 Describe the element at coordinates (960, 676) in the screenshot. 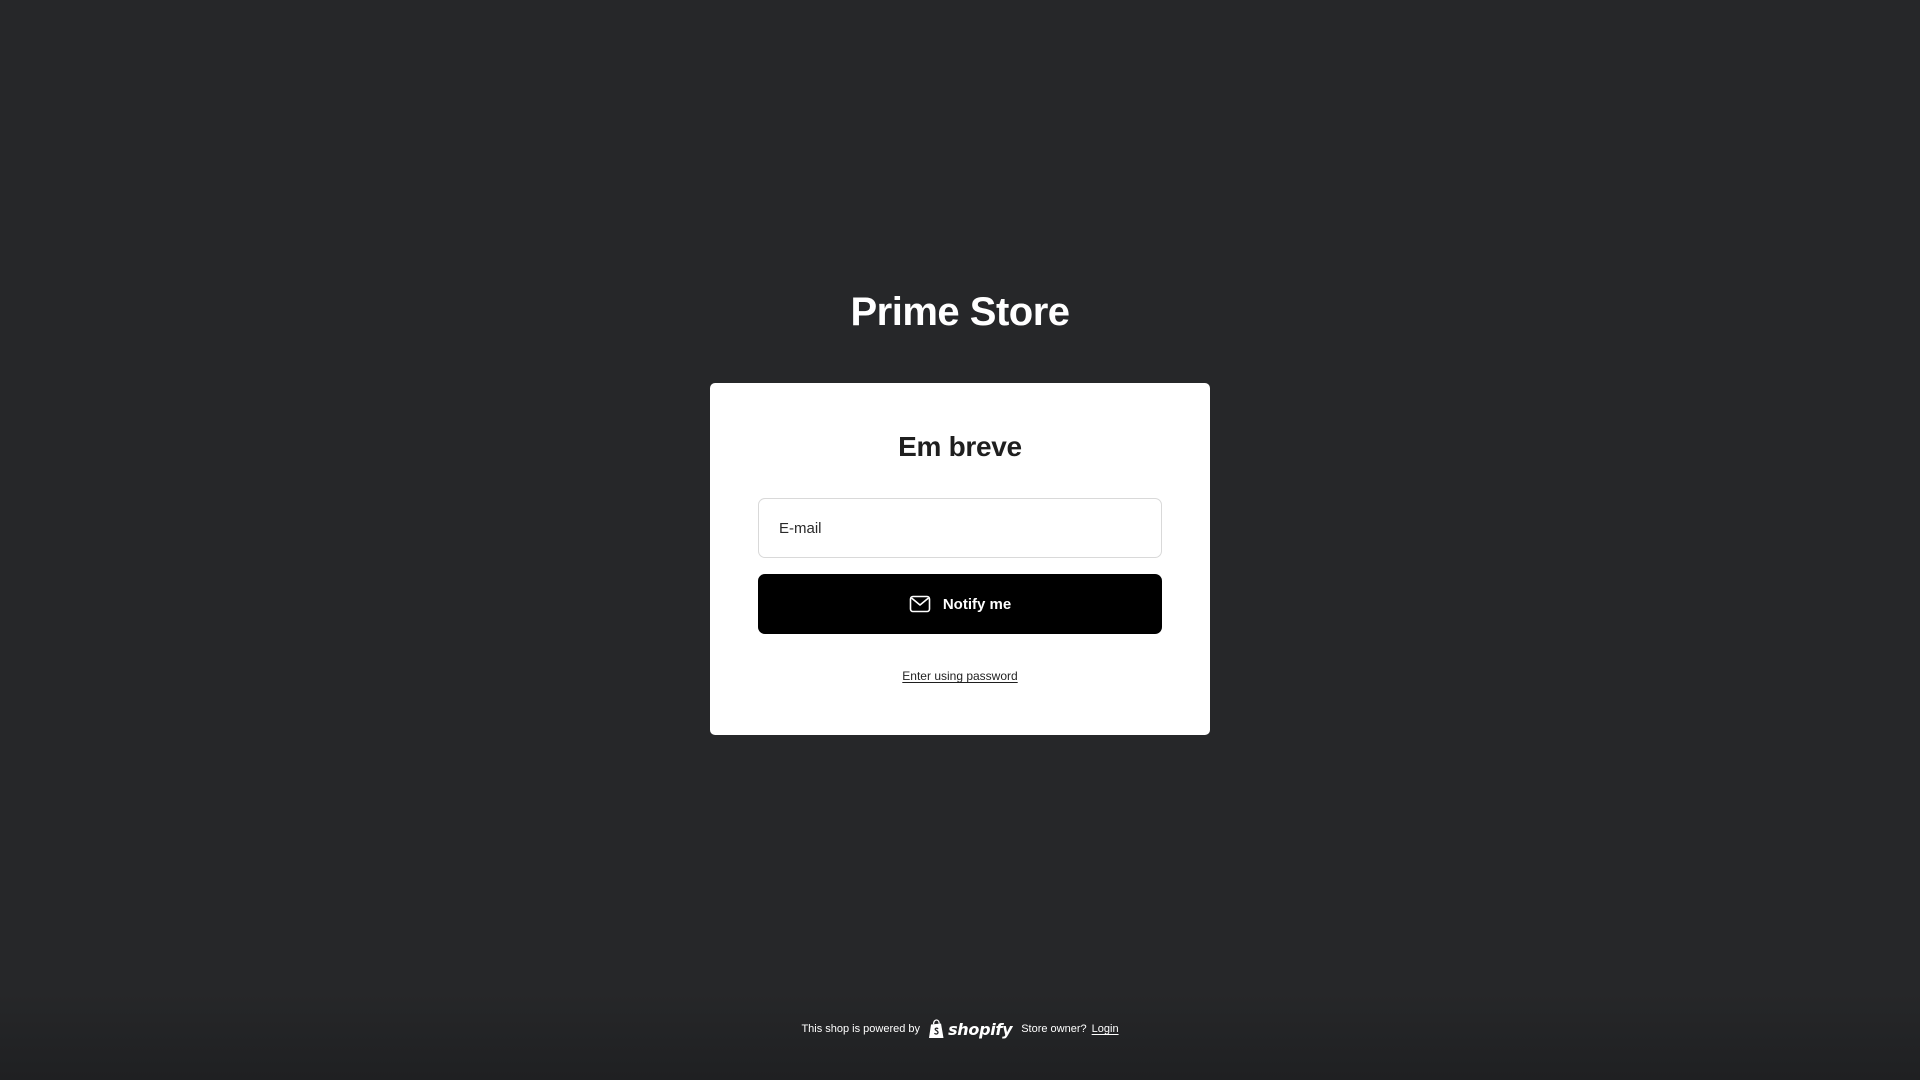

I see `enter-password-link: Enter using password` at that location.